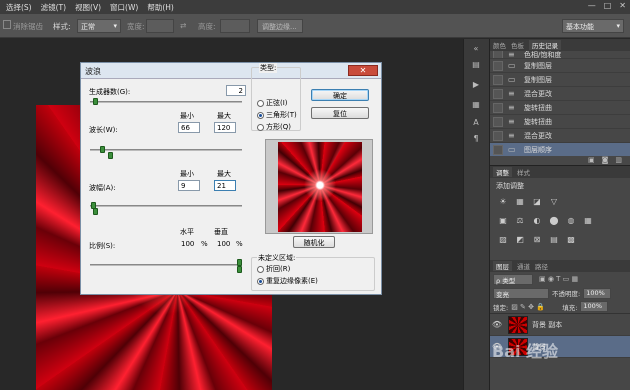  I want to click on tab-adjustments: 调整, so click(502, 172).